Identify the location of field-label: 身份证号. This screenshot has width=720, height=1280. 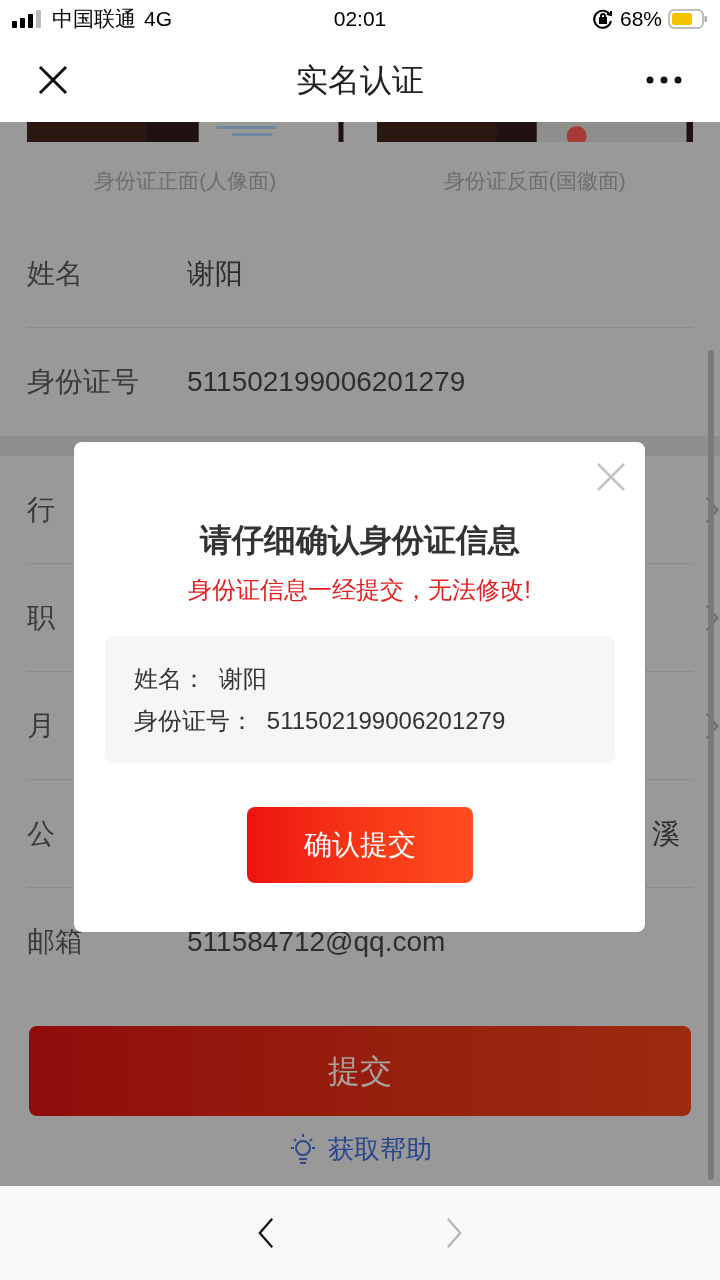
(83, 382).